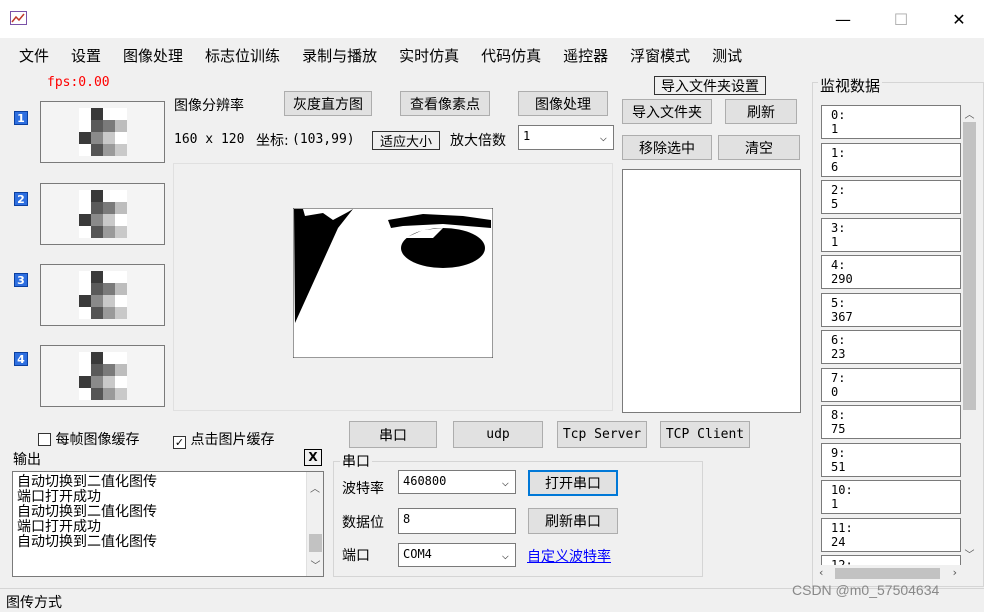 This screenshot has height=612, width=984. What do you see at coordinates (891, 122) in the screenshot?
I see `monitor-item: 0: 1` at bounding box center [891, 122].